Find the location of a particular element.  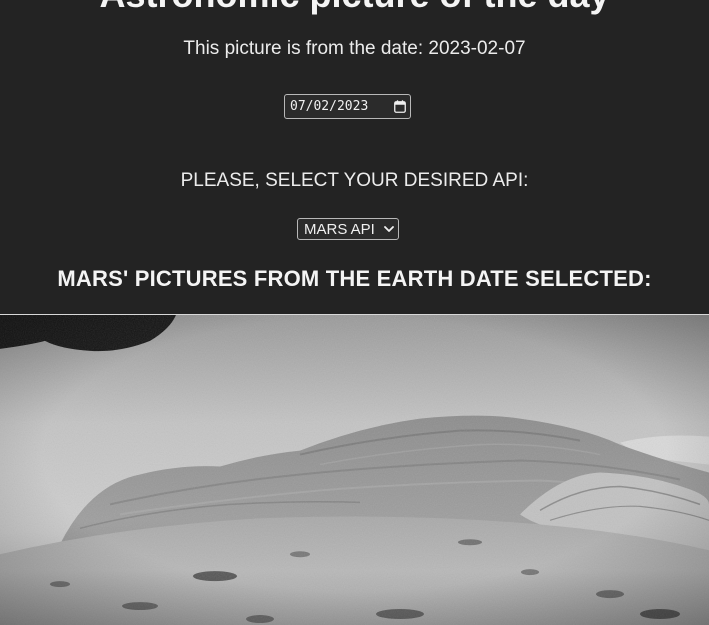

date-picker-value: 07/02/2023 is located at coordinates (329, 106).